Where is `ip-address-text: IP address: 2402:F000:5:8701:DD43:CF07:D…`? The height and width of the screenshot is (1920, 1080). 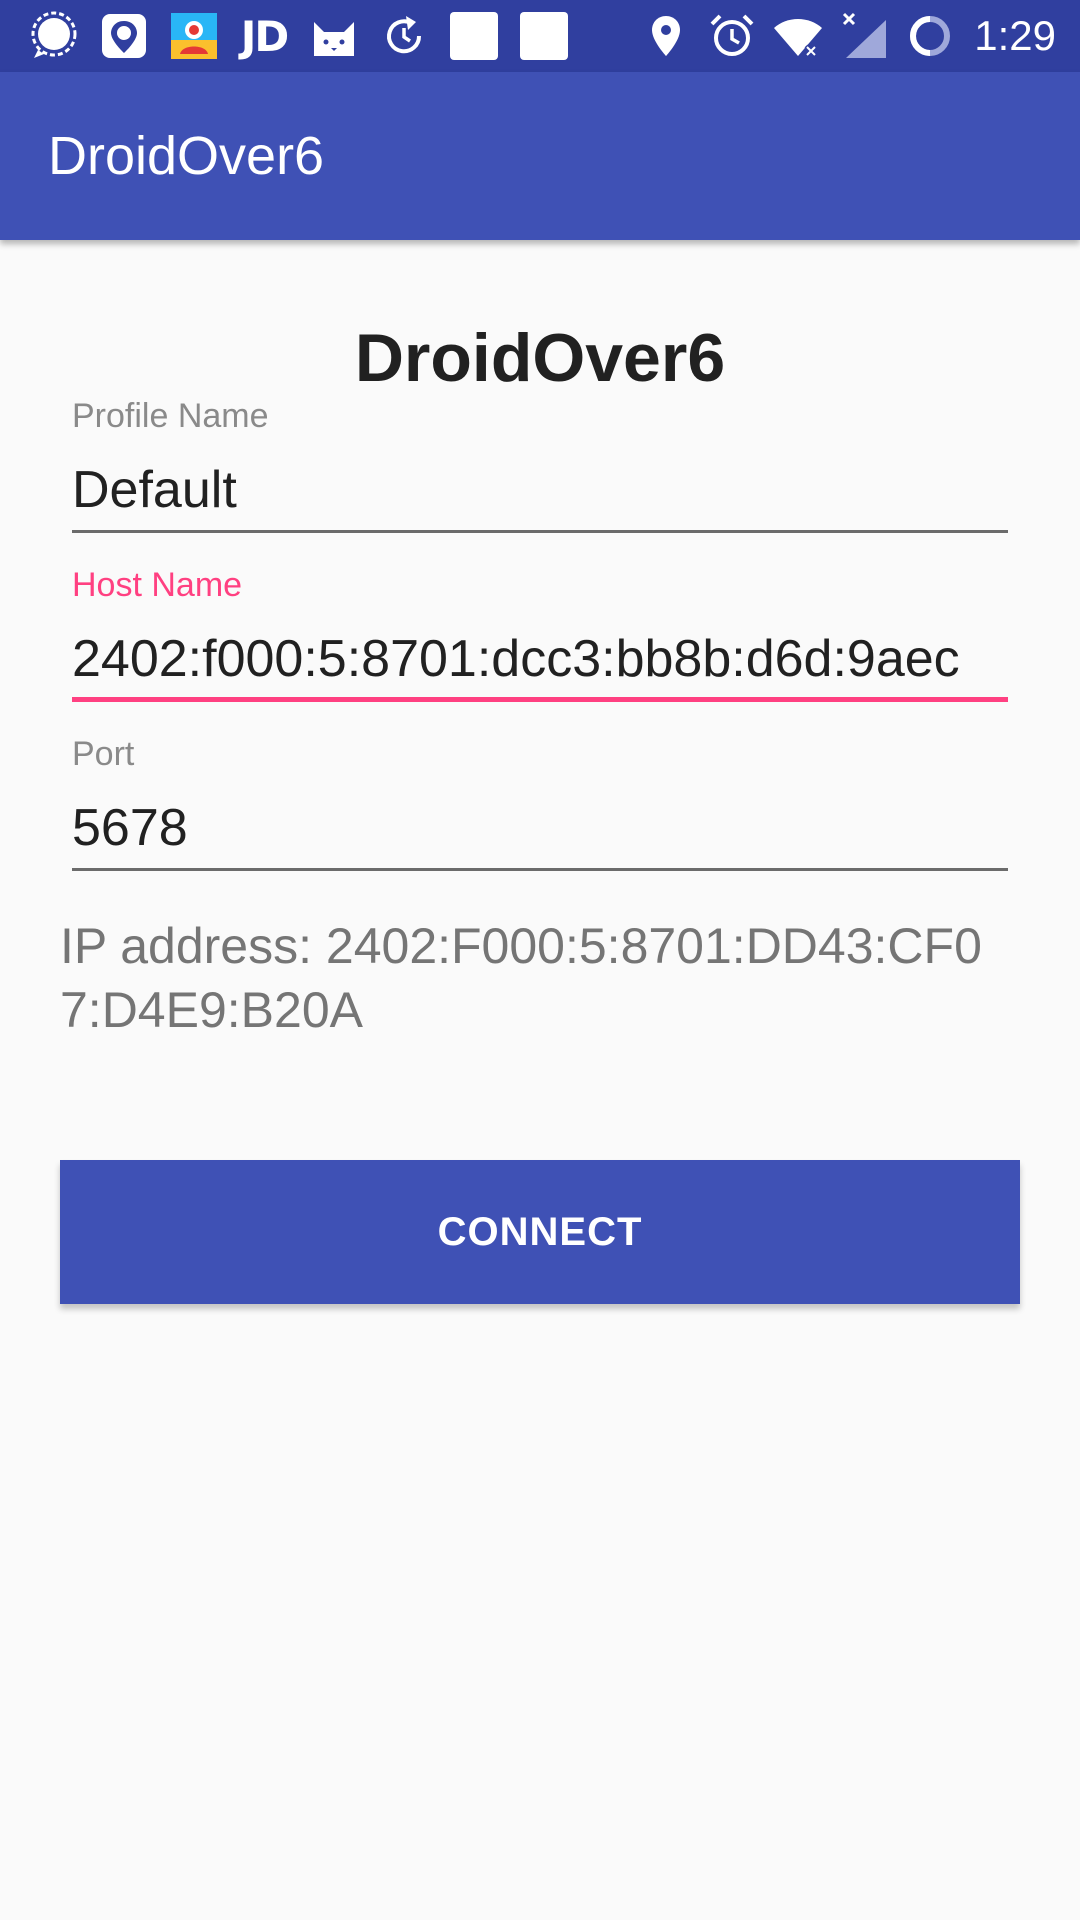 ip-address-text: IP address: 2402:F000:5:8701:DD43:CF07:D… is located at coordinates (521, 978).